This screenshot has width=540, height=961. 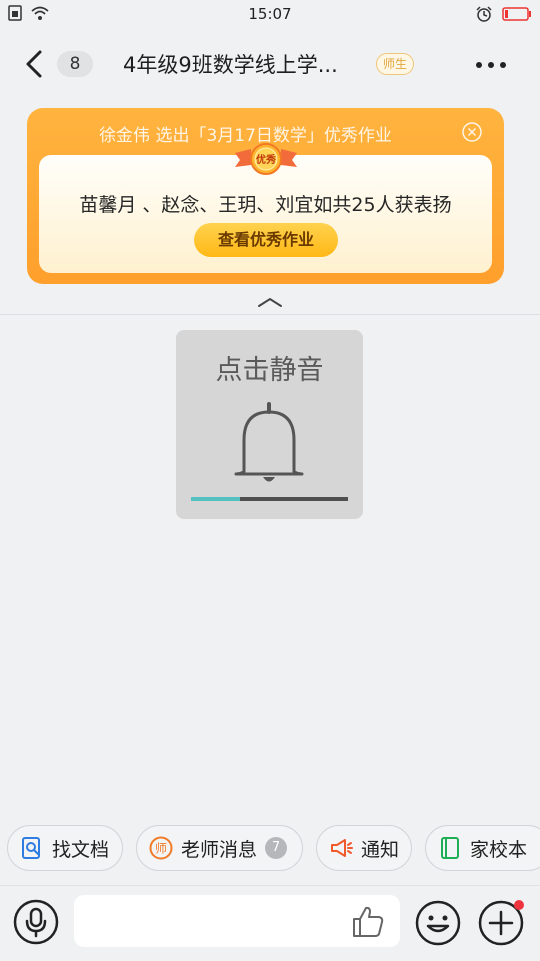 I want to click on divider, so click(x=270, y=314).